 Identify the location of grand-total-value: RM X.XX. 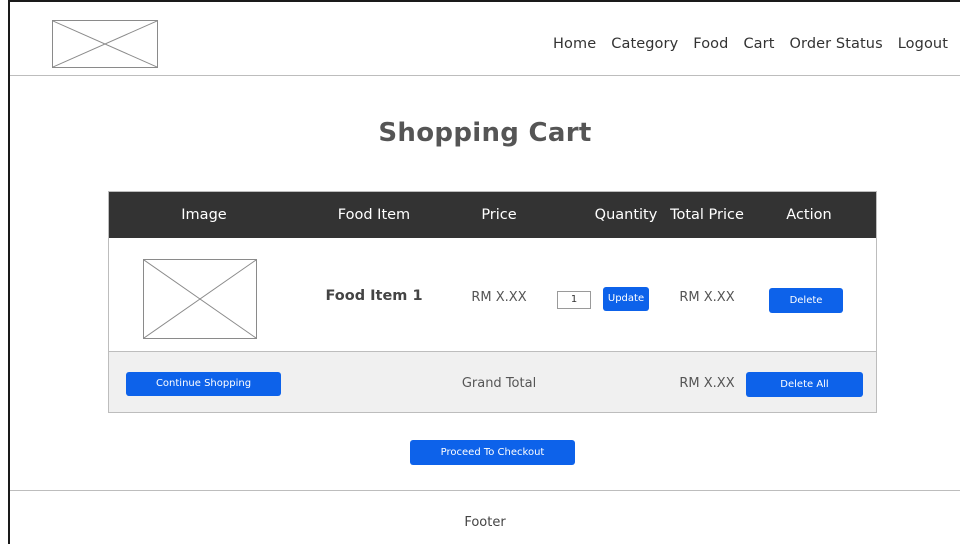
(707, 383).